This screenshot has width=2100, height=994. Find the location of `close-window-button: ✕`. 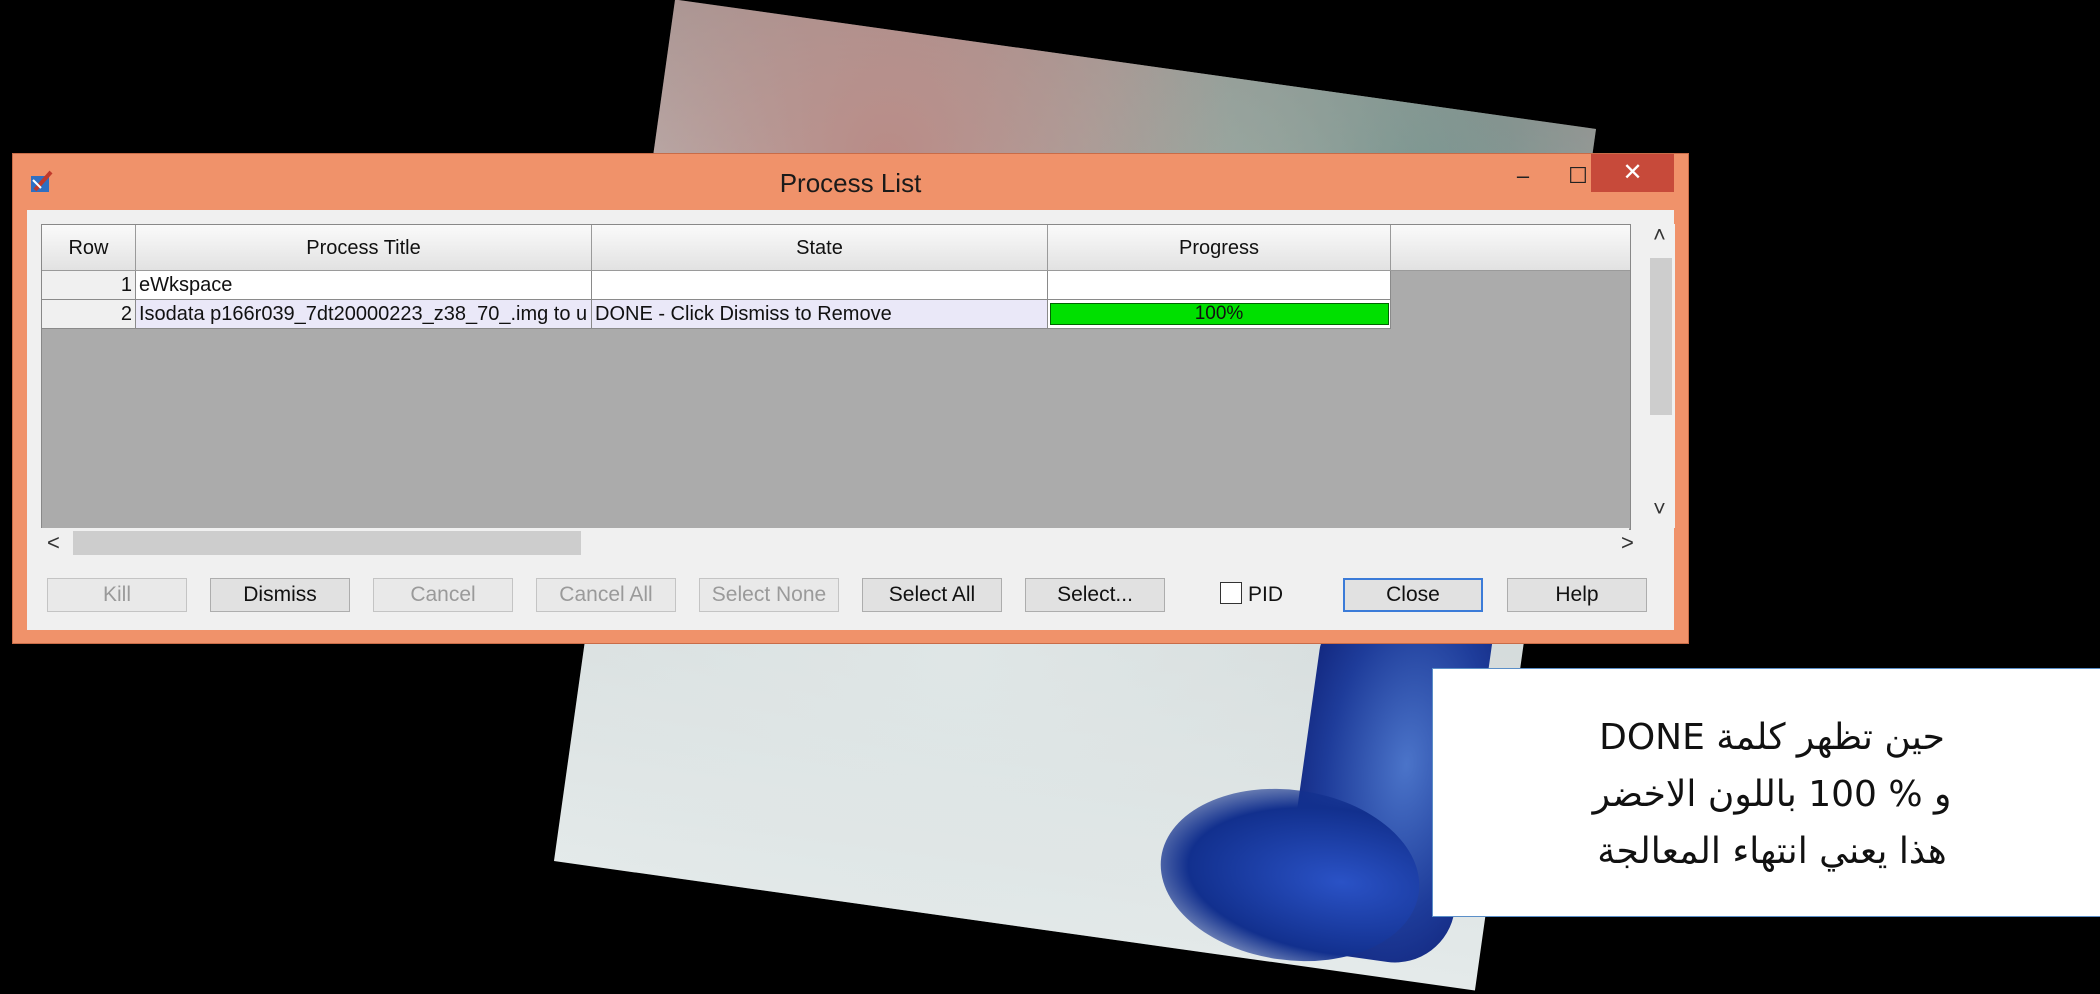

close-window-button: ✕ is located at coordinates (1632, 173).